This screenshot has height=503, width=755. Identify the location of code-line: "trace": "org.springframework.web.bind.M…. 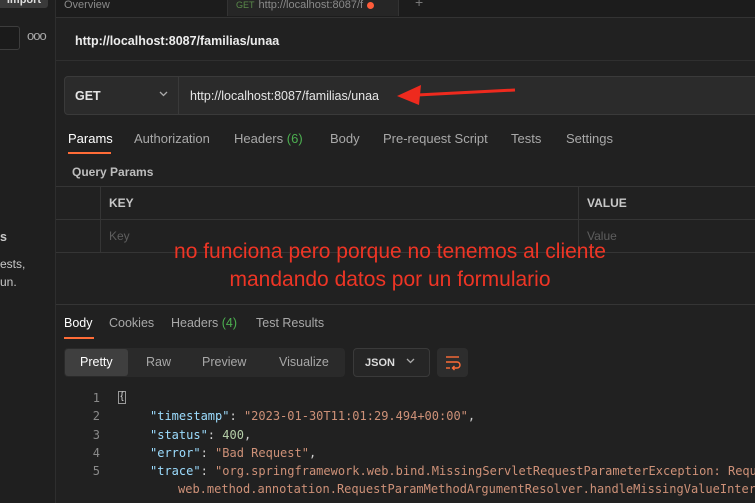
(452, 471).